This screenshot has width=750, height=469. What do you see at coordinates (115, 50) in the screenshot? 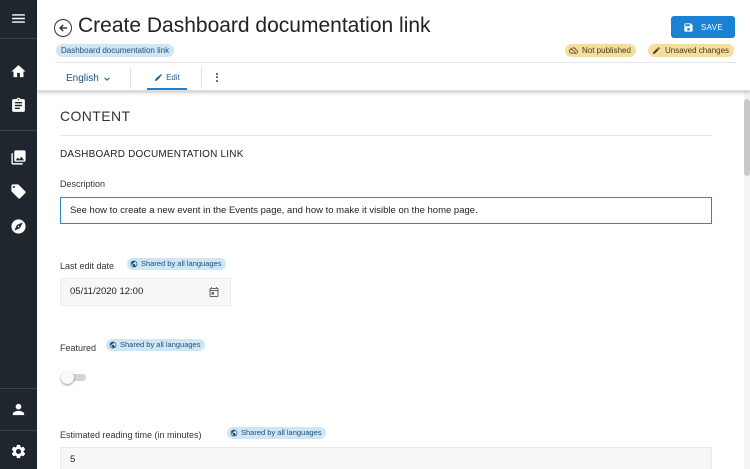
I see `slug-badge: Dashboard documentation link` at bounding box center [115, 50].